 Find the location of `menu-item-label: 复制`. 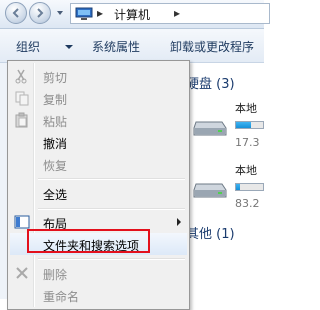

menu-item-label: 复制 is located at coordinates (55, 100).